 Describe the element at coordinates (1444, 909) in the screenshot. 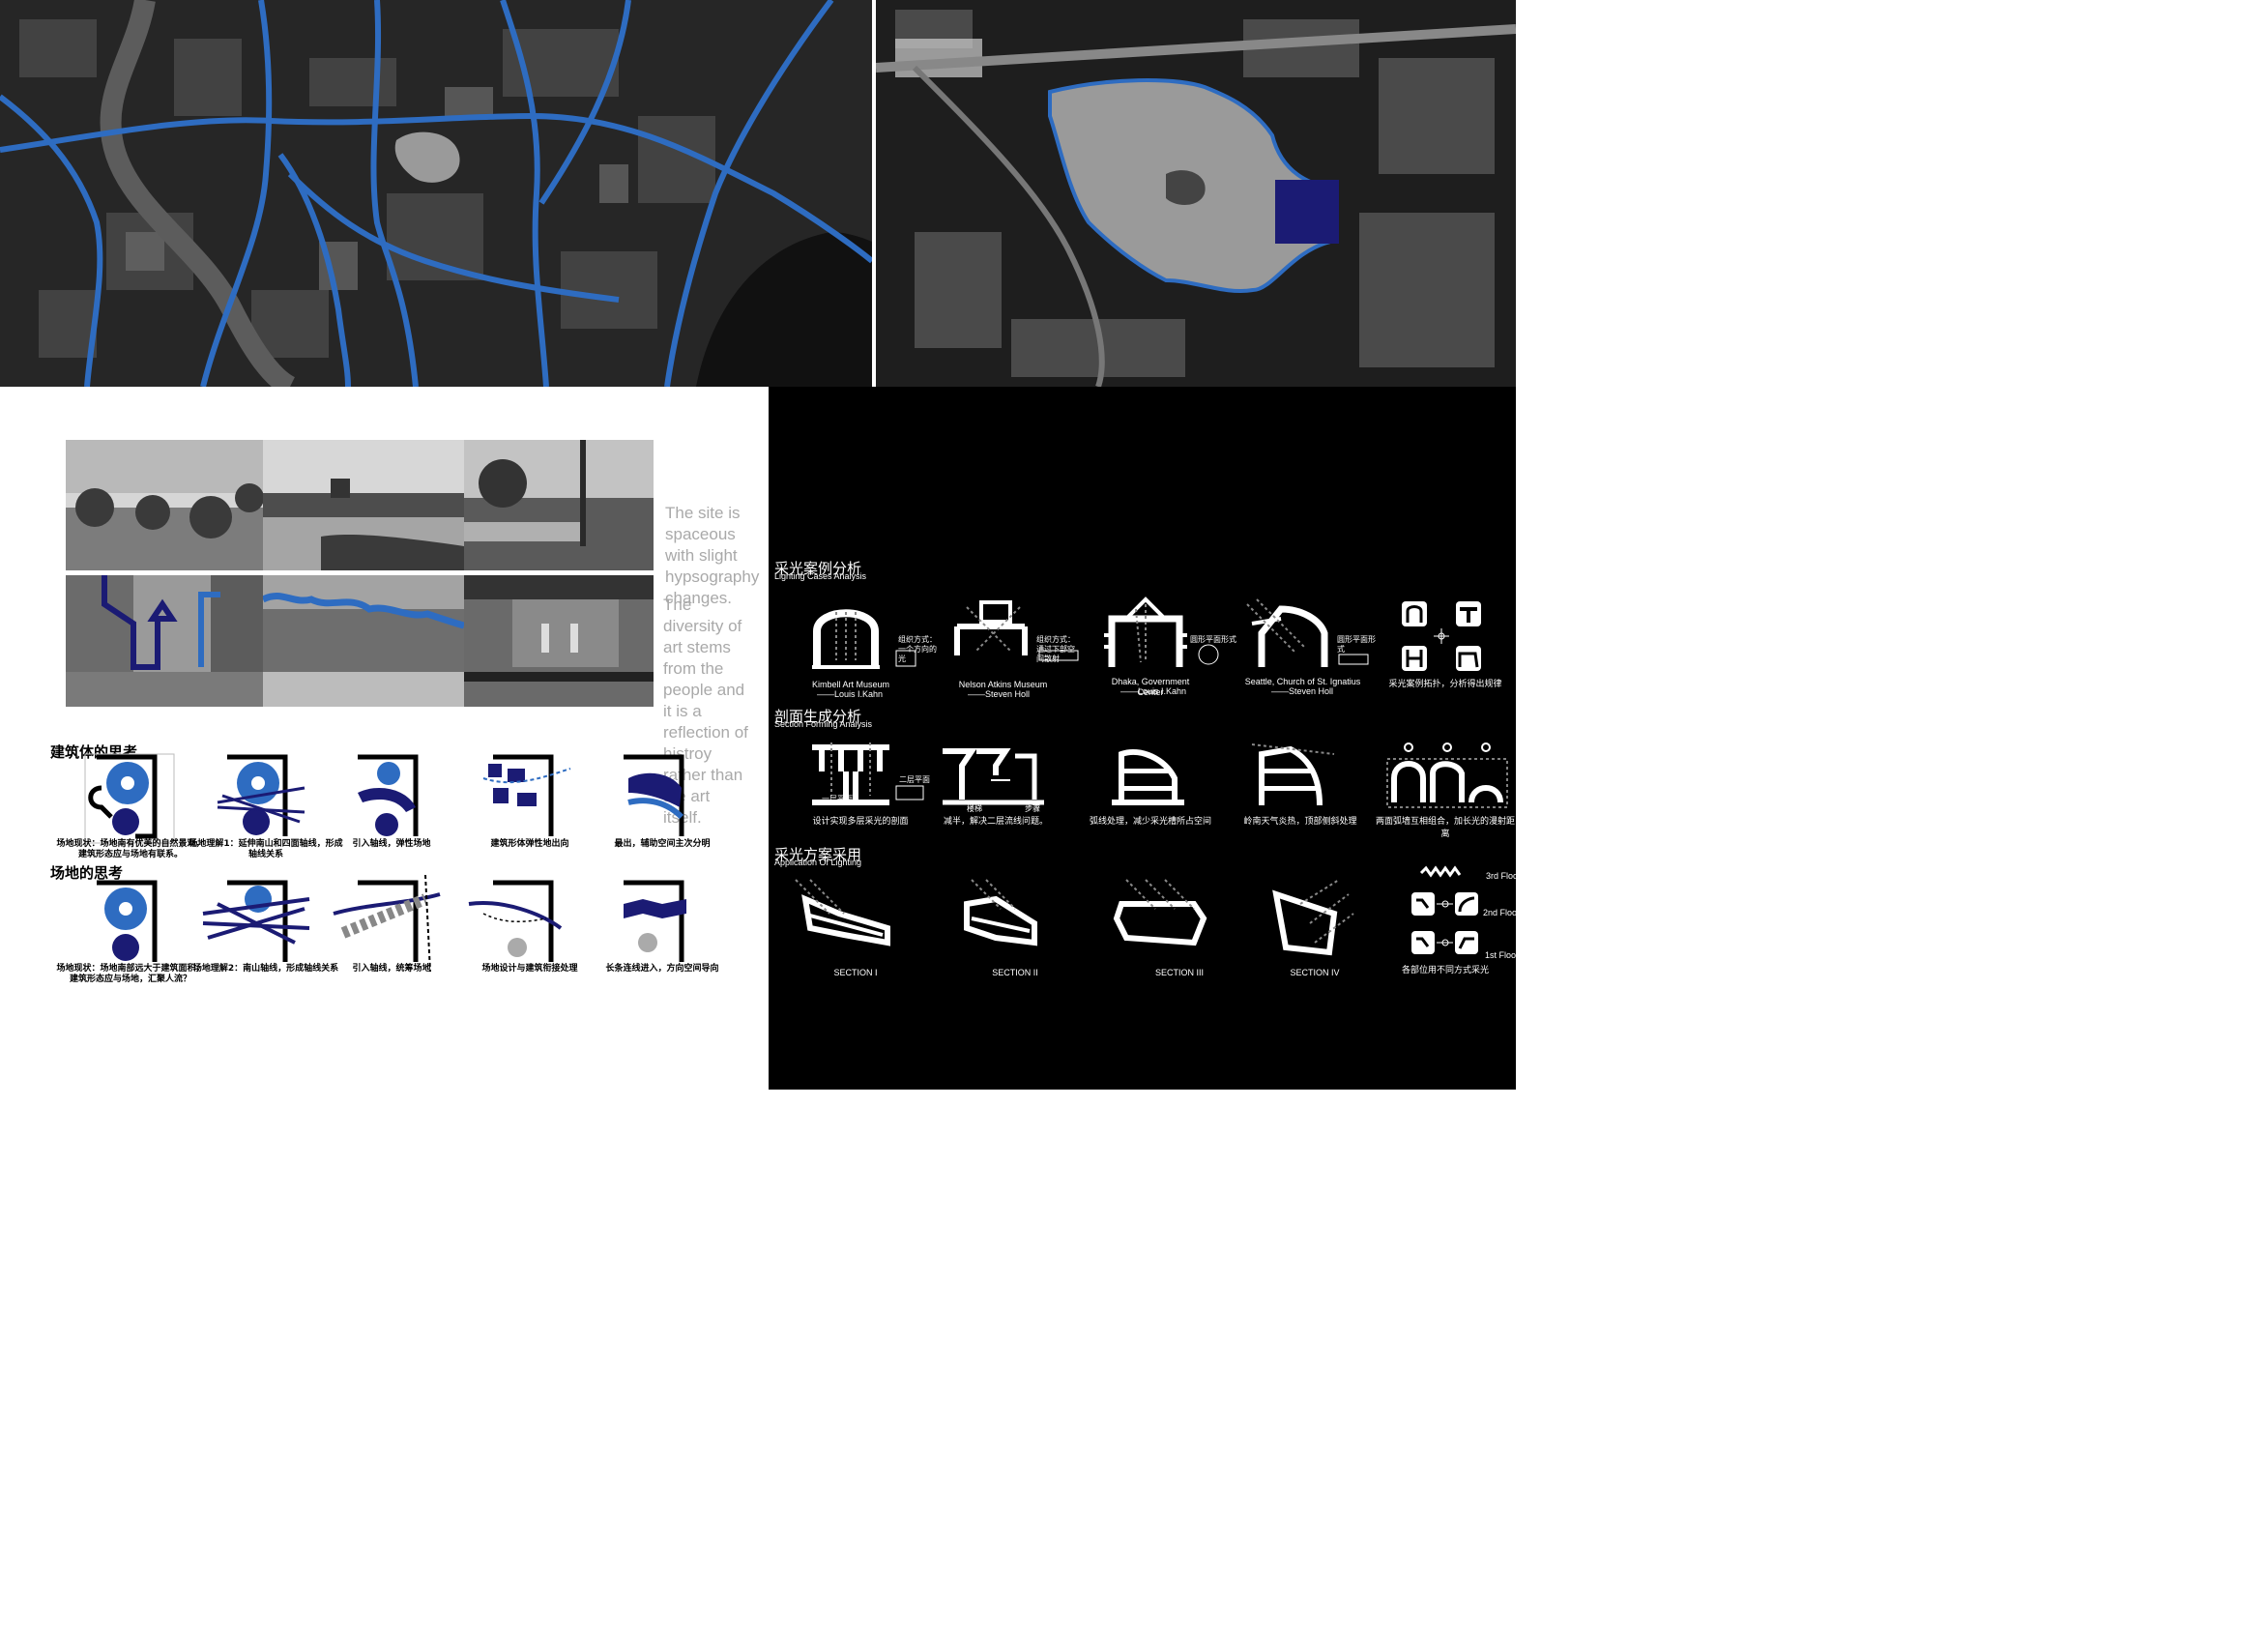

I see `floor-diagrams` at that location.